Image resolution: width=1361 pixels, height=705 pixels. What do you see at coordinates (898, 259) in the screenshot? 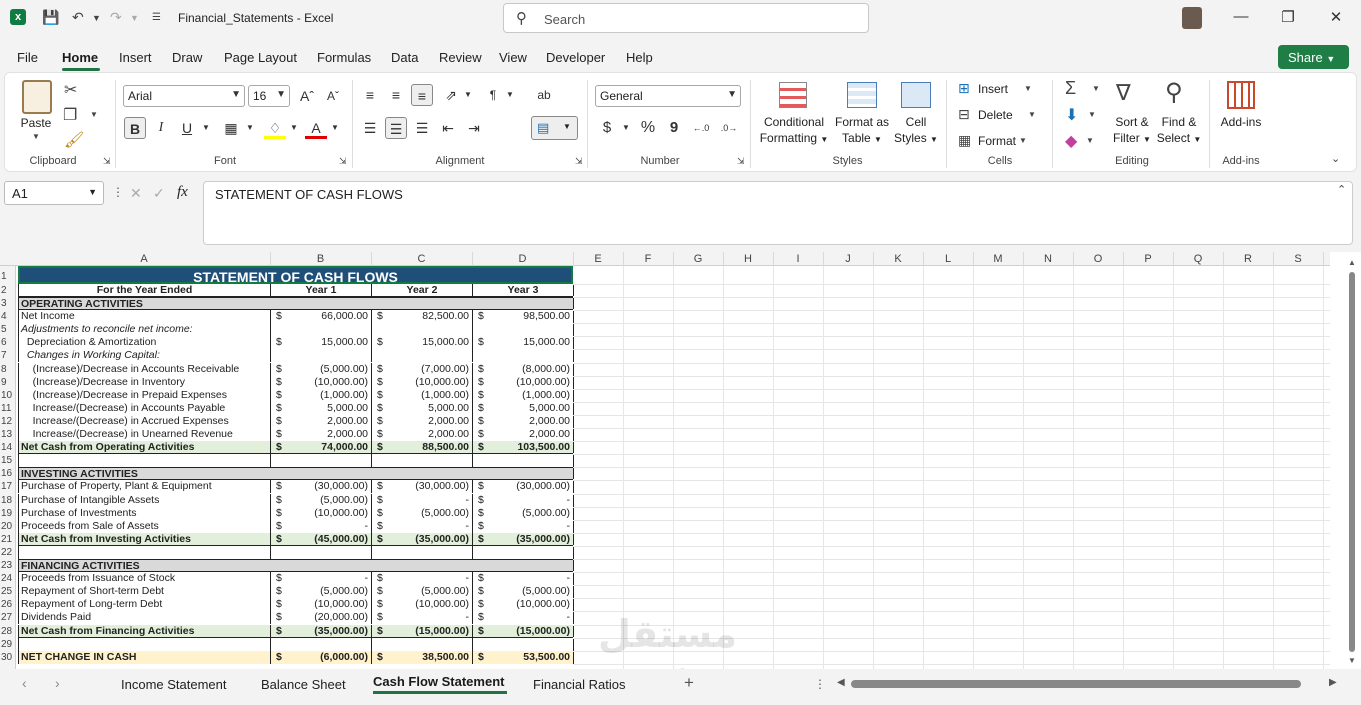
I see `column-header: K` at bounding box center [898, 259].